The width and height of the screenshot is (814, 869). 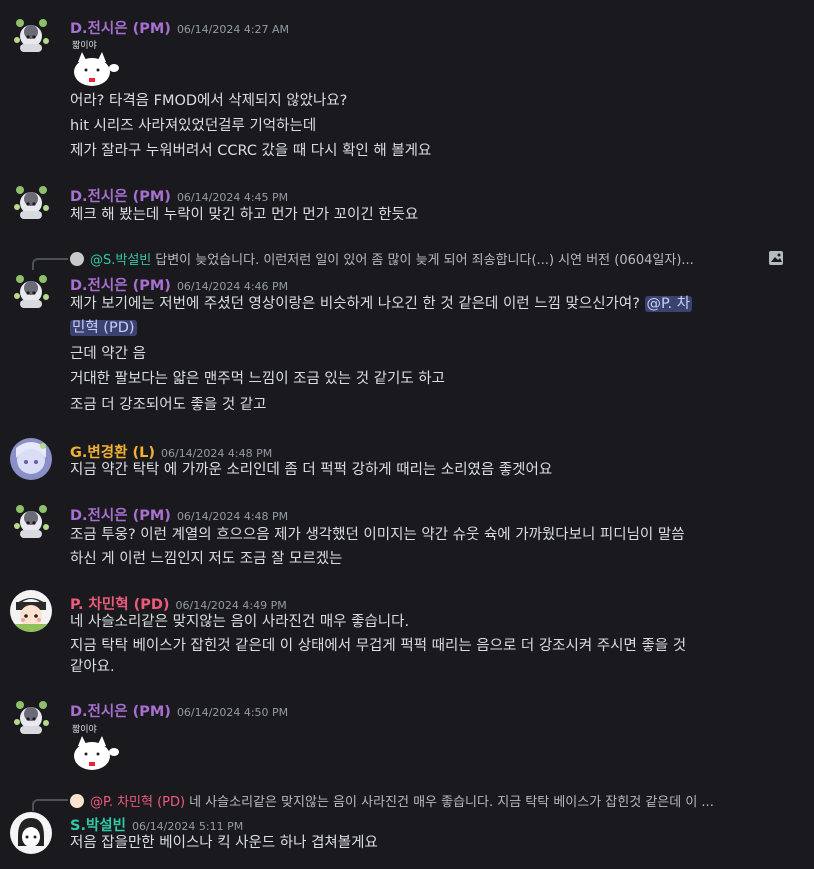 I want to click on reply-author: @P. 차민혁 (PD), so click(x=137, y=802).